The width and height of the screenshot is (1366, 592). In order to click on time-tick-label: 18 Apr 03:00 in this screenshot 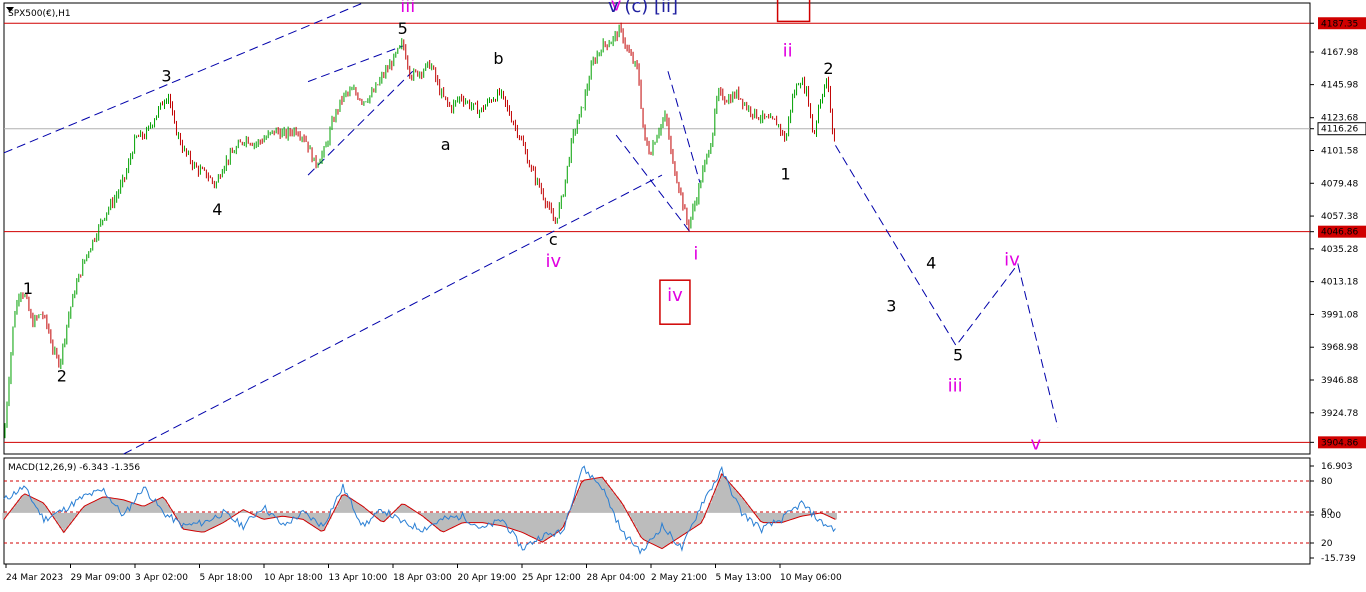, I will do `click(422, 578)`.